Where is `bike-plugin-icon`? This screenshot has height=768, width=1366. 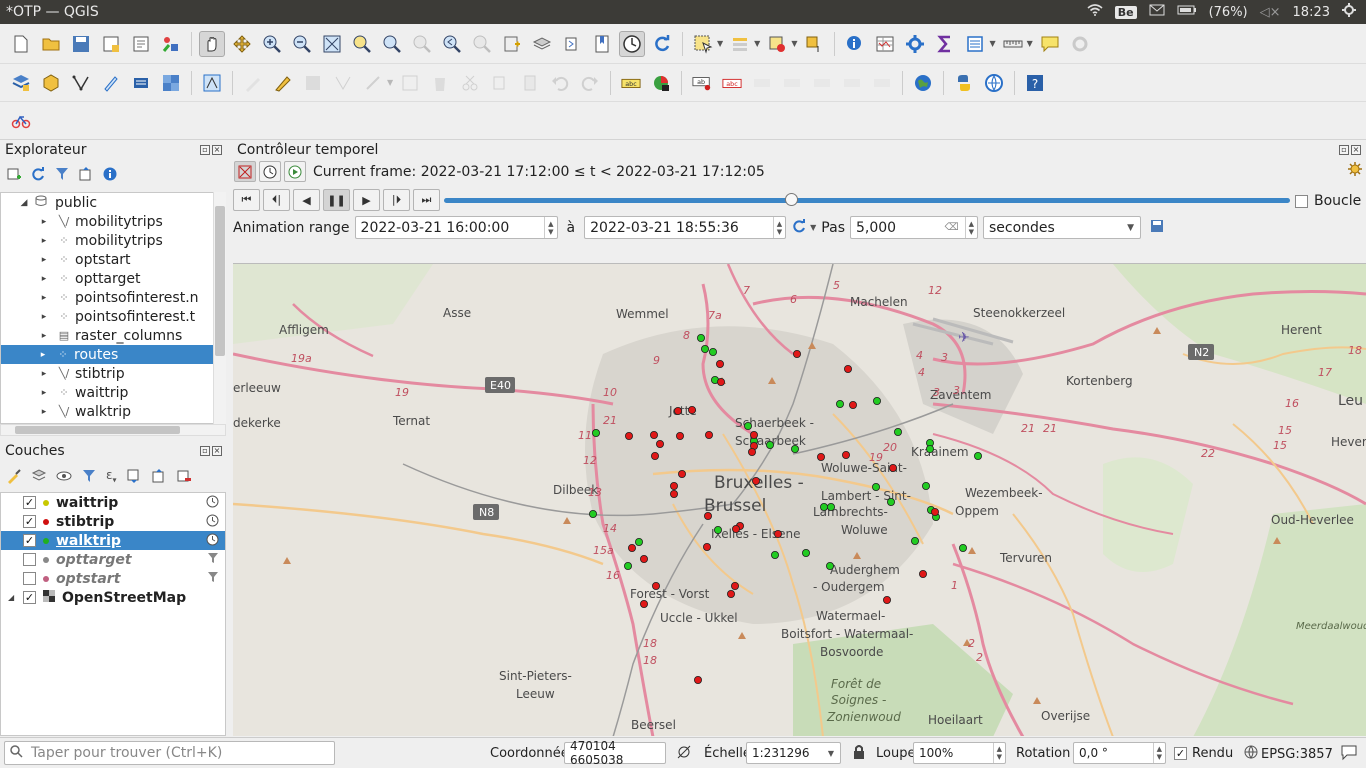 bike-plugin-icon is located at coordinates (21, 121).